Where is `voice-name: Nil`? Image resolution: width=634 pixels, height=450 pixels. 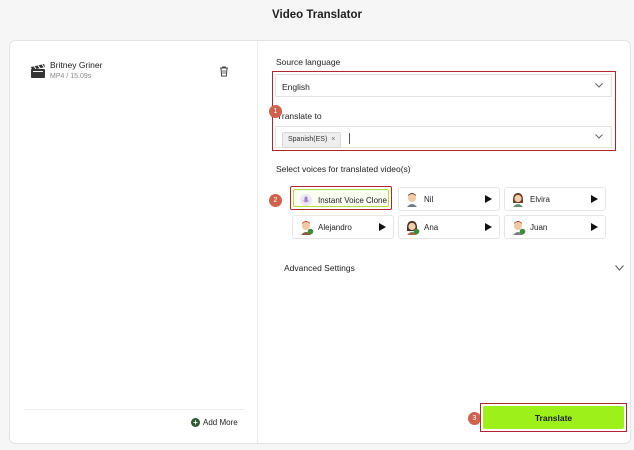 voice-name: Nil is located at coordinates (429, 199).